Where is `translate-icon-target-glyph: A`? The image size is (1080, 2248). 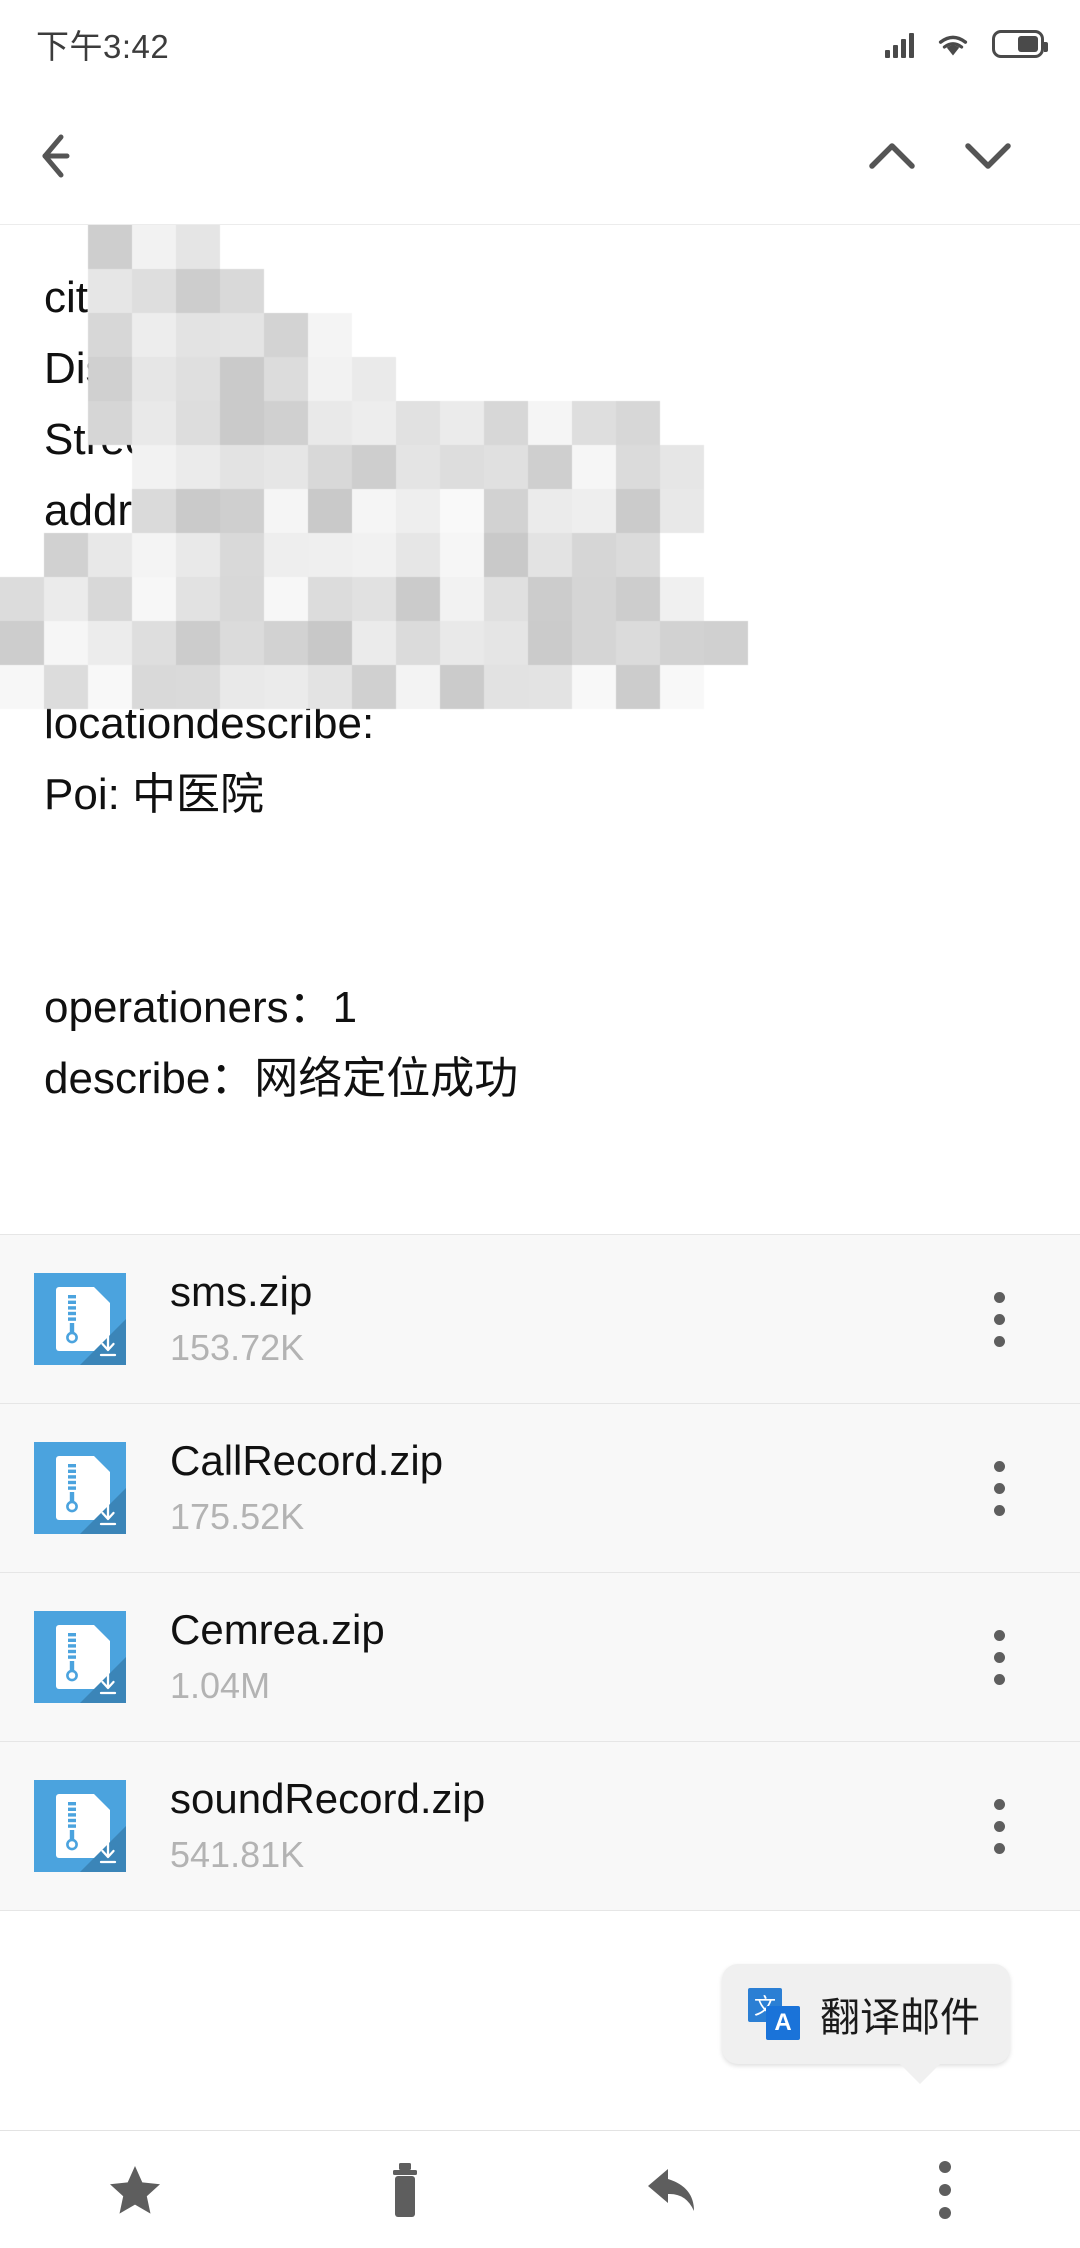 translate-icon-target-glyph: A is located at coordinates (783, 2023).